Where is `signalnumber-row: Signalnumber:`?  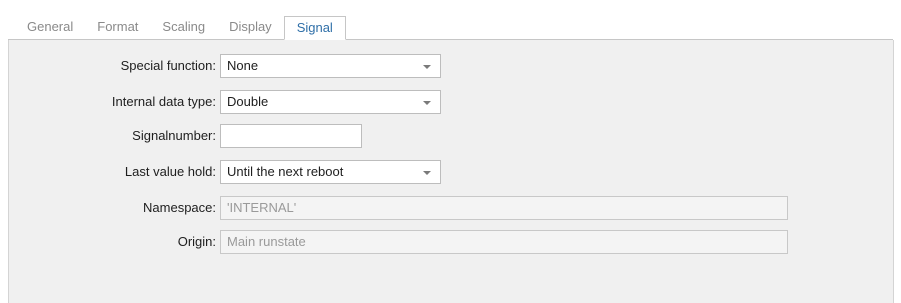 signalnumber-row: Signalnumber: is located at coordinates (451, 136).